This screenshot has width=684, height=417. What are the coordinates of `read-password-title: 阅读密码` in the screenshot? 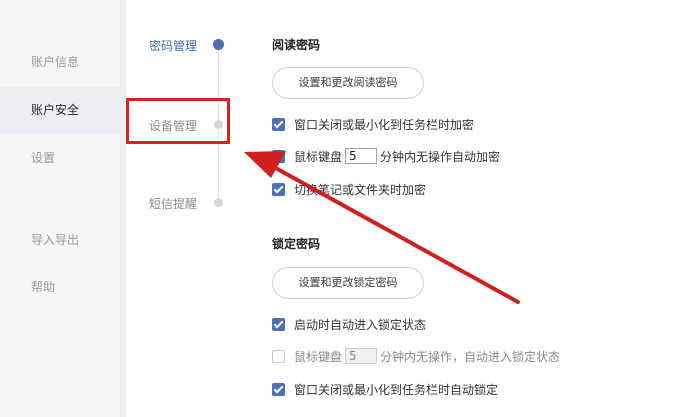 It's located at (296, 45).